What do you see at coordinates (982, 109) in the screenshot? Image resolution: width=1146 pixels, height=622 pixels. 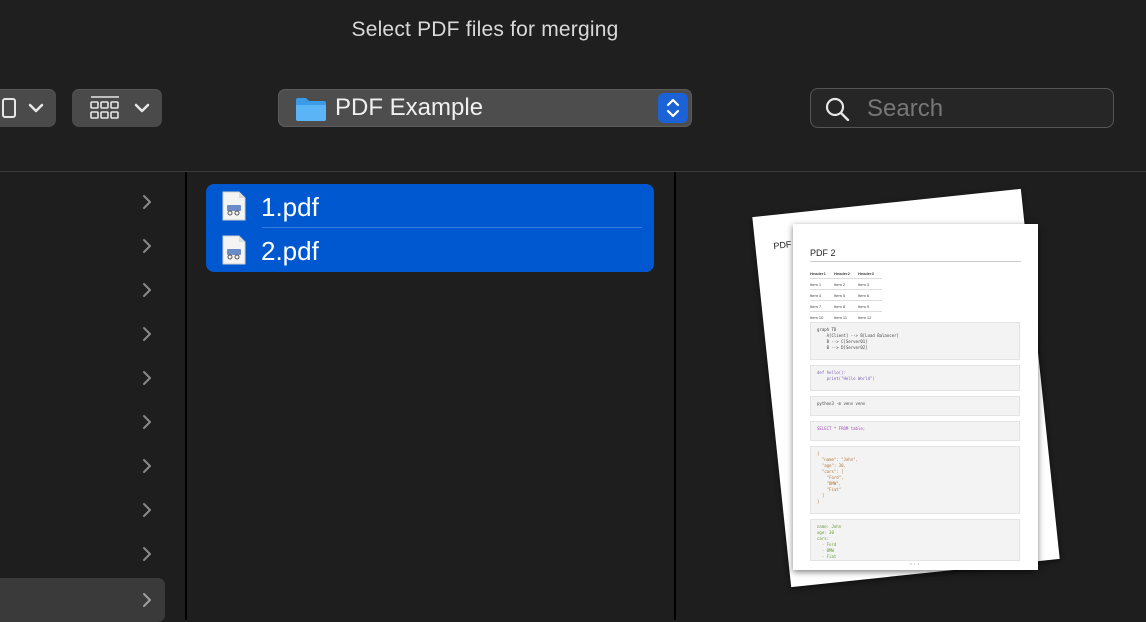 I see `search-input` at bounding box center [982, 109].